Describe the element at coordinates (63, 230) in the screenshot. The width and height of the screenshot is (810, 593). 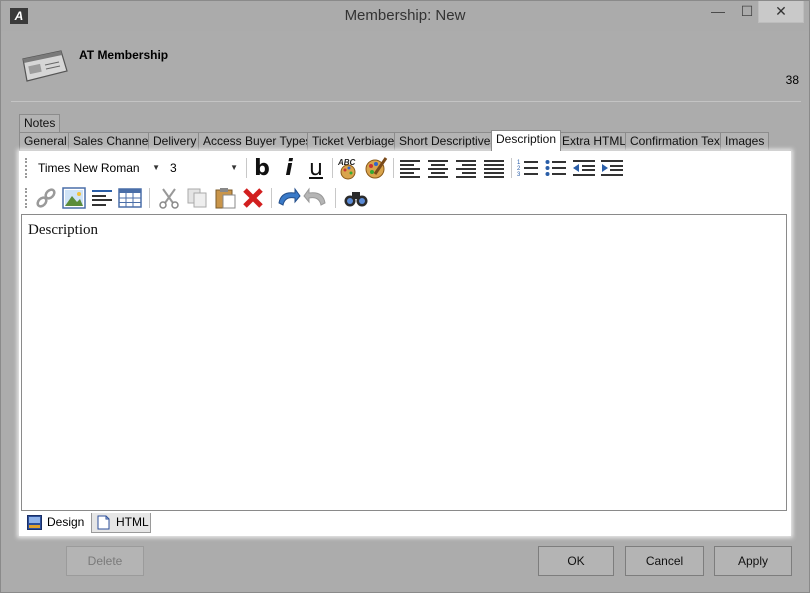
I see `editor-content-text: Description` at that location.